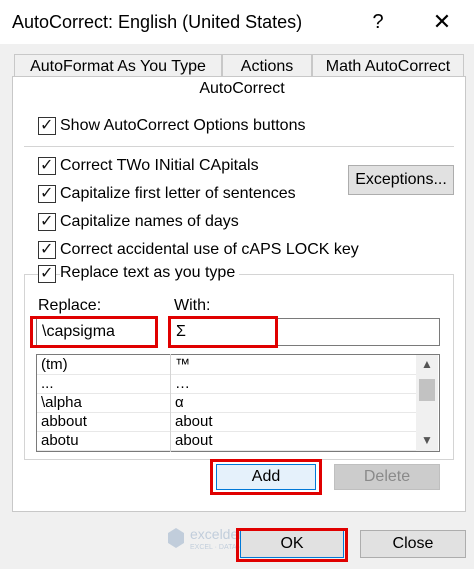  What do you see at coordinates (47, 193) in the screenshot?
I see `capitalize-first-letter-checkbox` at bounding box center [47, 193].